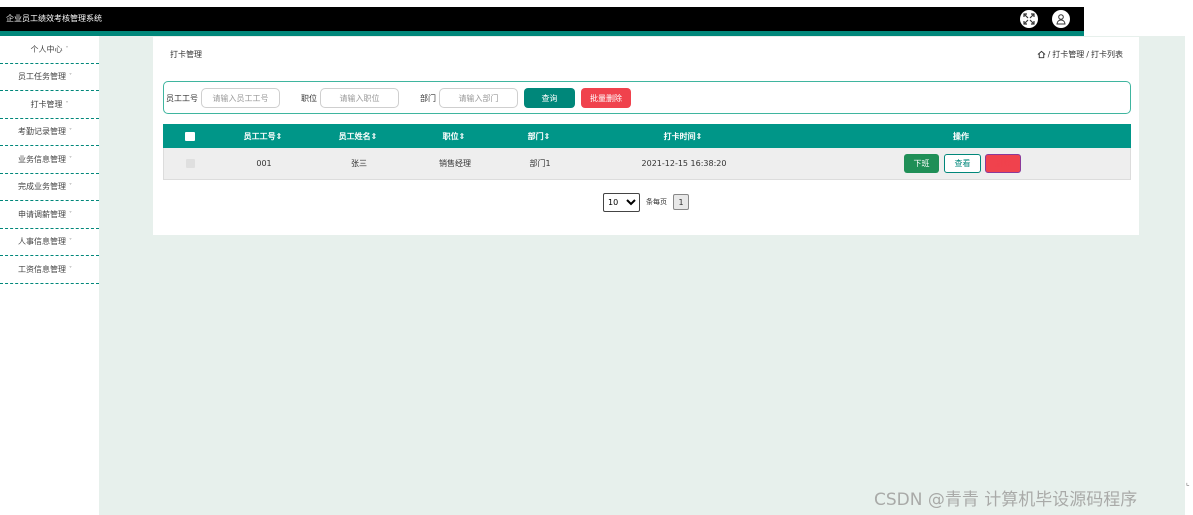 The width and height of the screenshot is (1193, 515). What do you see at coordinates (1003, 163) in the screenshot?
I see `delete-button: 删除` at bounding box center [1003, 163].